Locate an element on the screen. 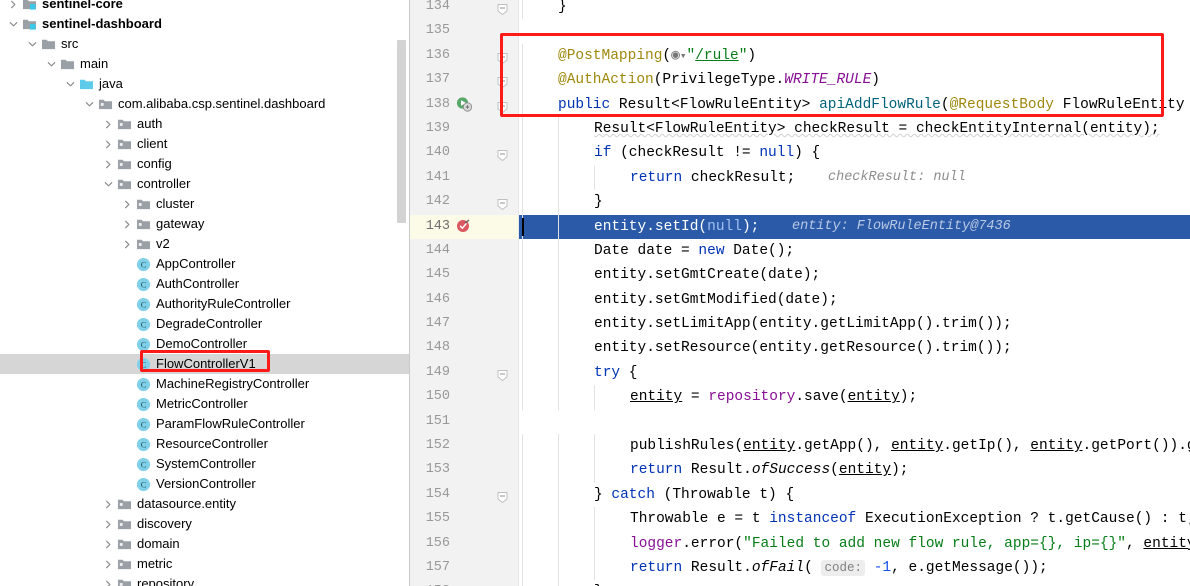  editor-line-149: 149 try { is located at coordinates (800, 373).